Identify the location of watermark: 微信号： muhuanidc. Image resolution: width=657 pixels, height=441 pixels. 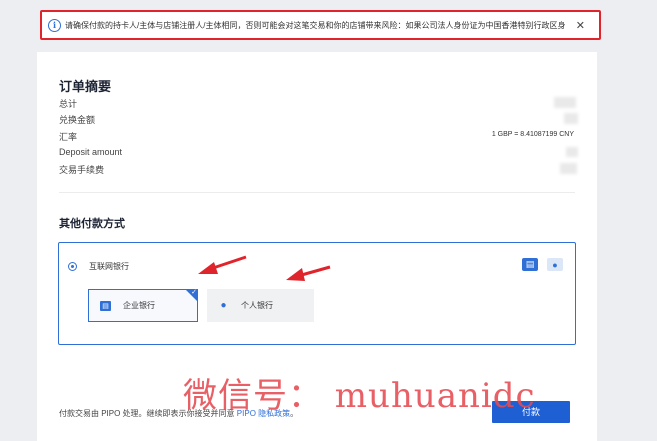
(359, 396).